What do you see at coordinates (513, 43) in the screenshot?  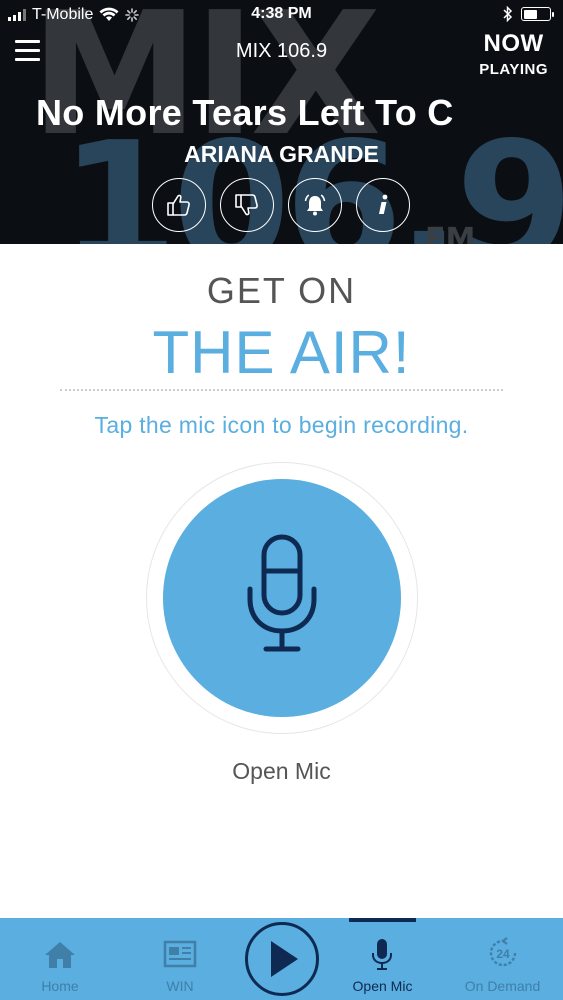 I see `now-playing-label-line1: NOW` at bounding box center [513, 43].